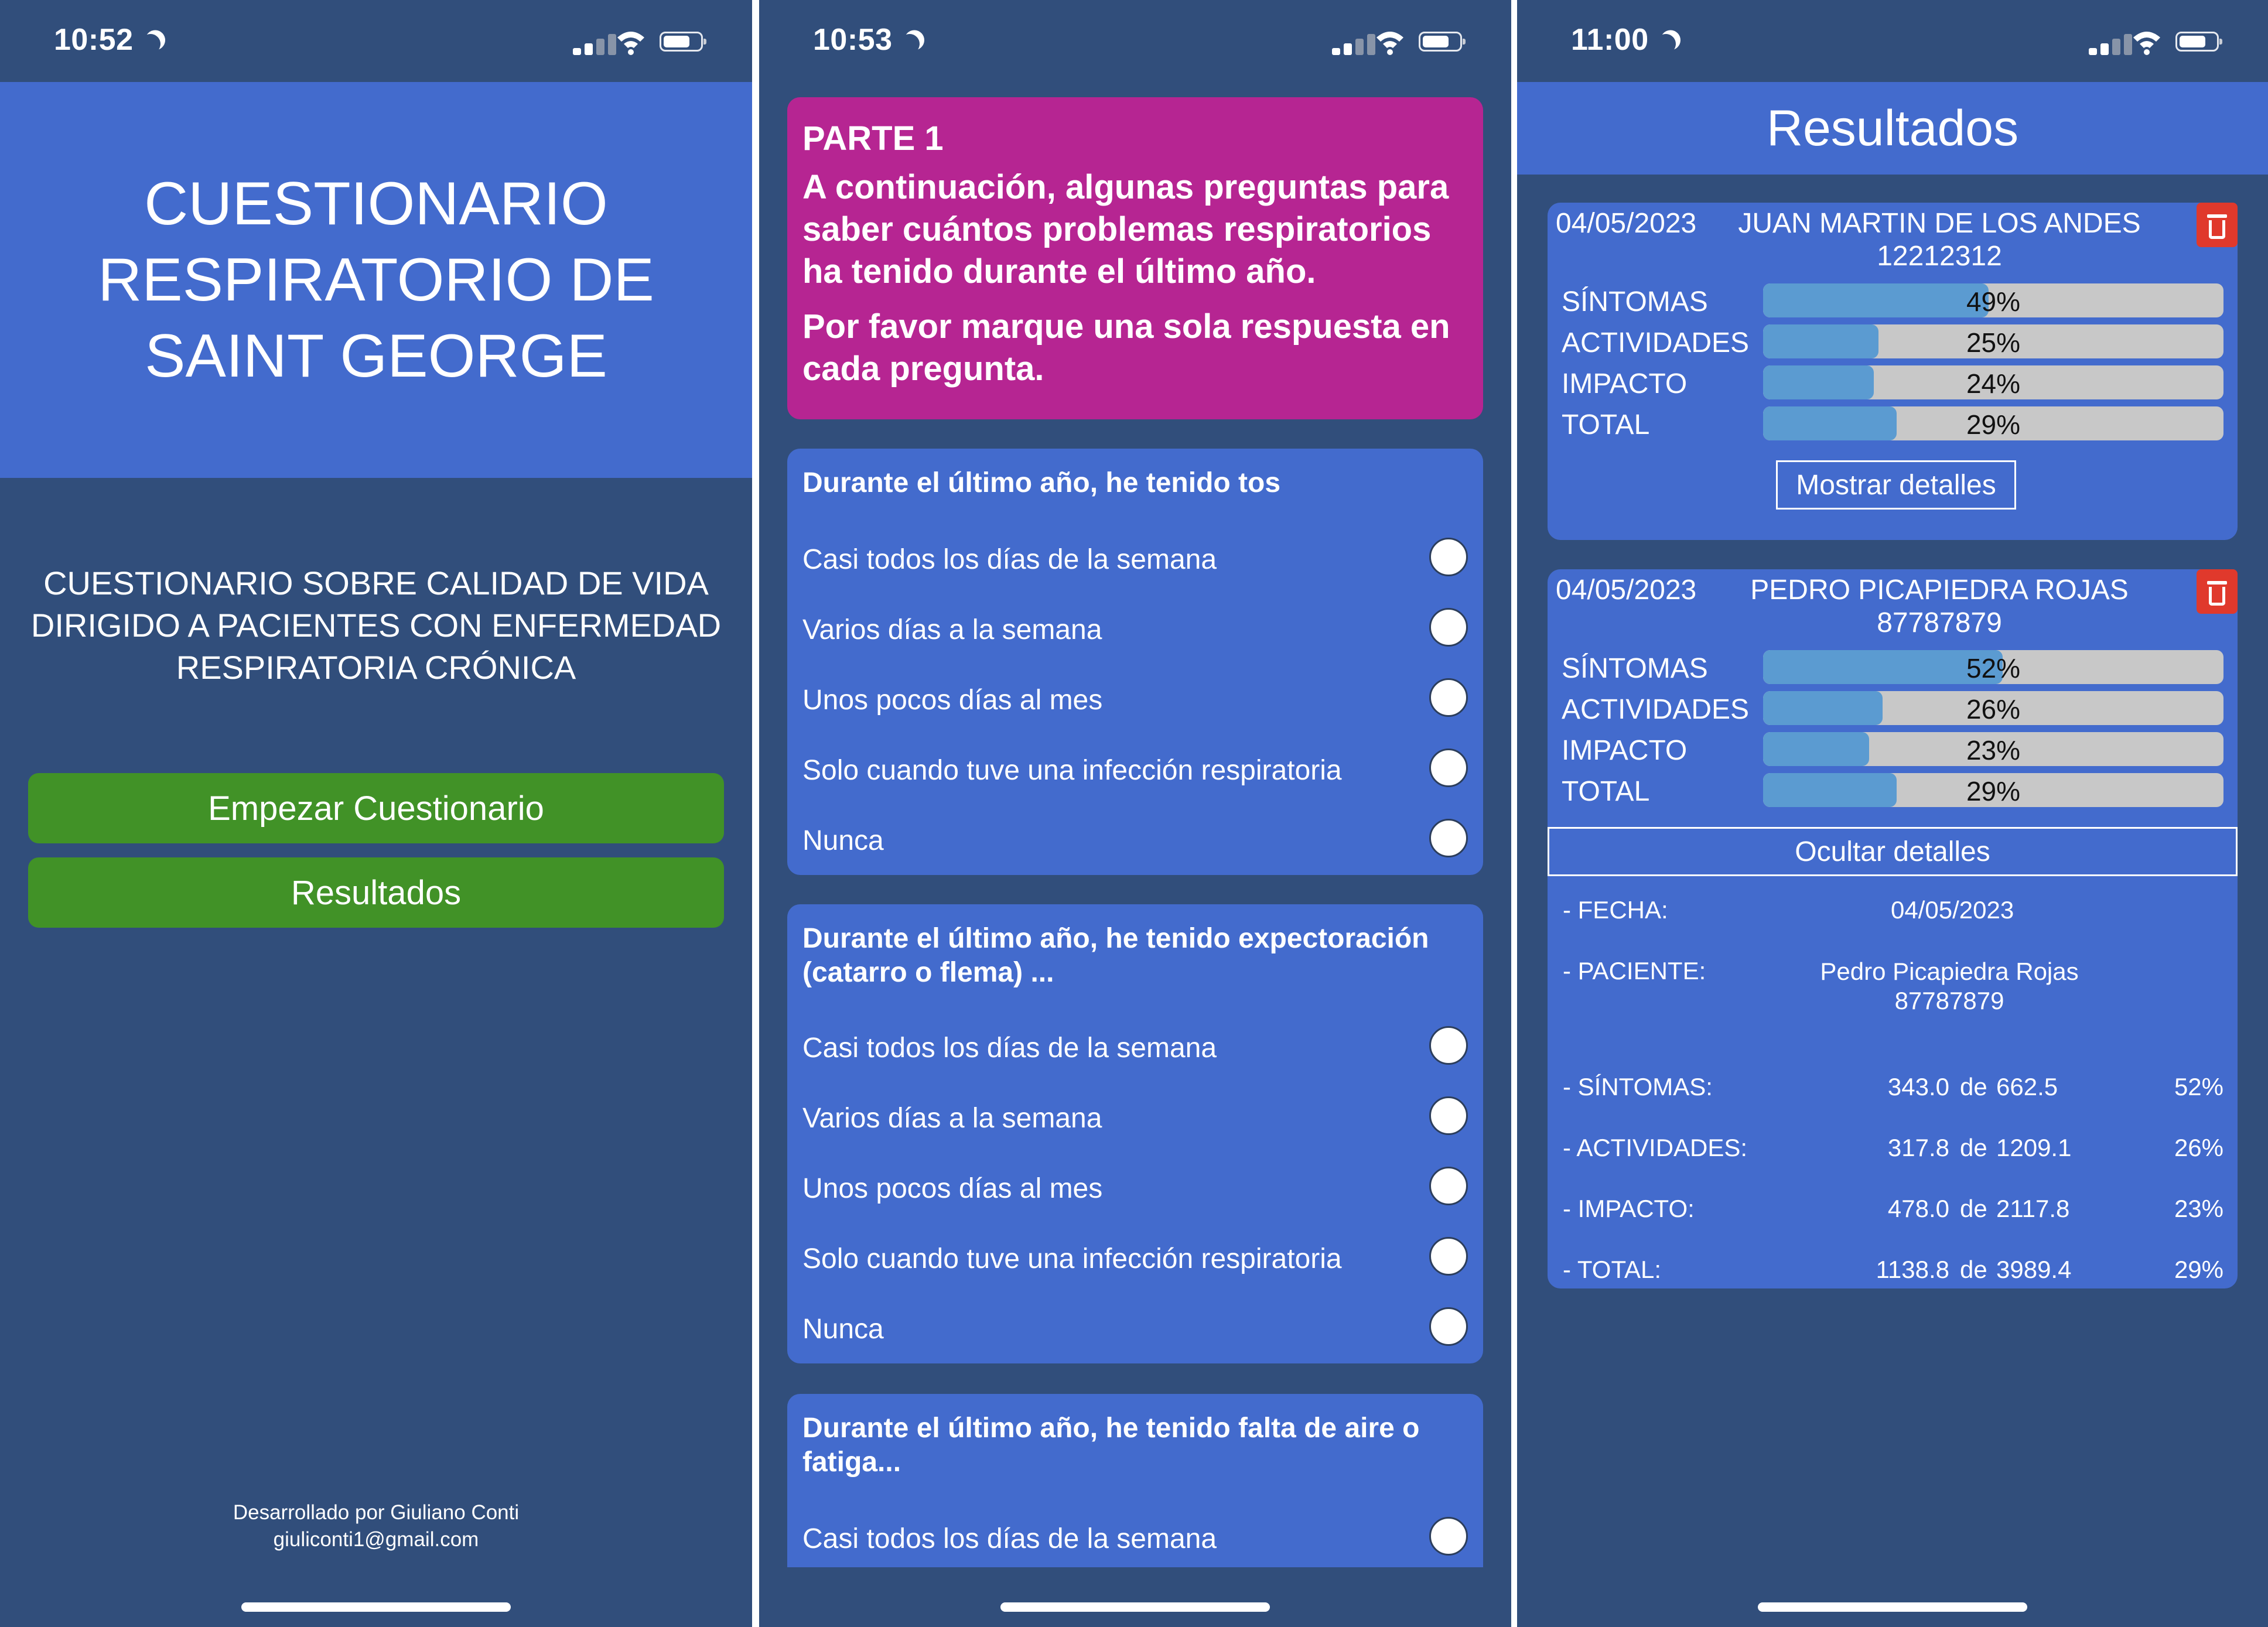 This screenshot has height=1627, width=2268. What do you see at coordinates (1625, 750) in the screenshot?
I see `score-label: IMPACTO` at bounding box center [1625, 750].